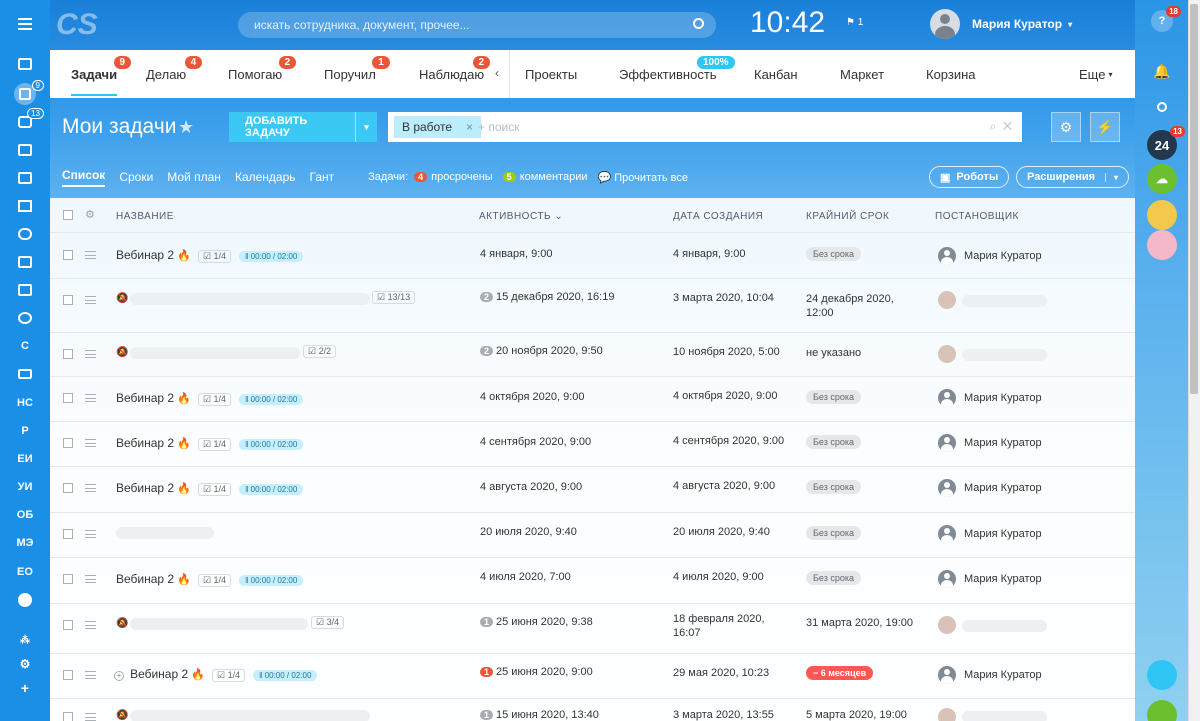 This screenshot has height=721, width=1200. What do you see at coordinates (322, 177) in the screenshot?
I see `view-gantt: Гант` at bounding box center [322, 177].